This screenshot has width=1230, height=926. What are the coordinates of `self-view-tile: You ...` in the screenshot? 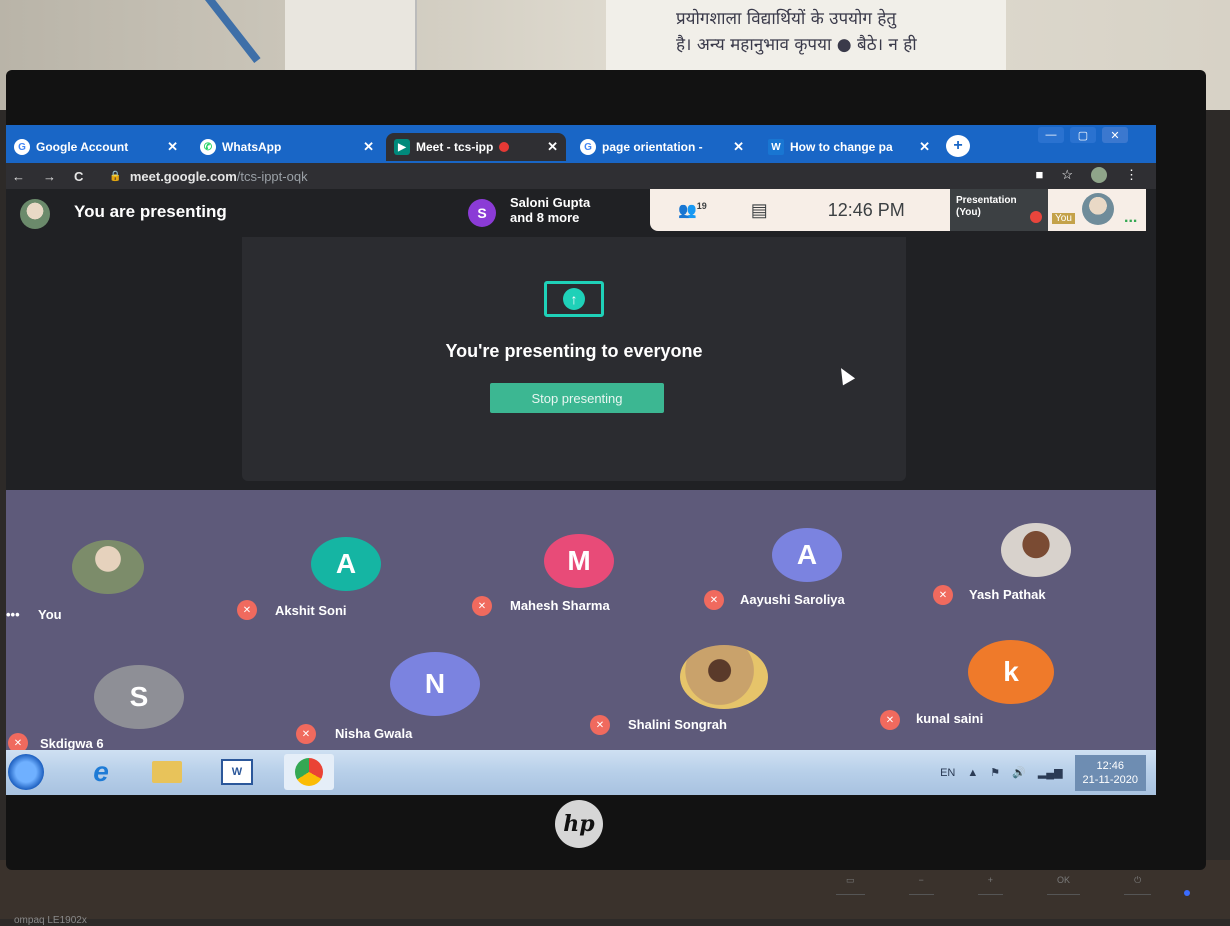 It's located at (1097, 210).